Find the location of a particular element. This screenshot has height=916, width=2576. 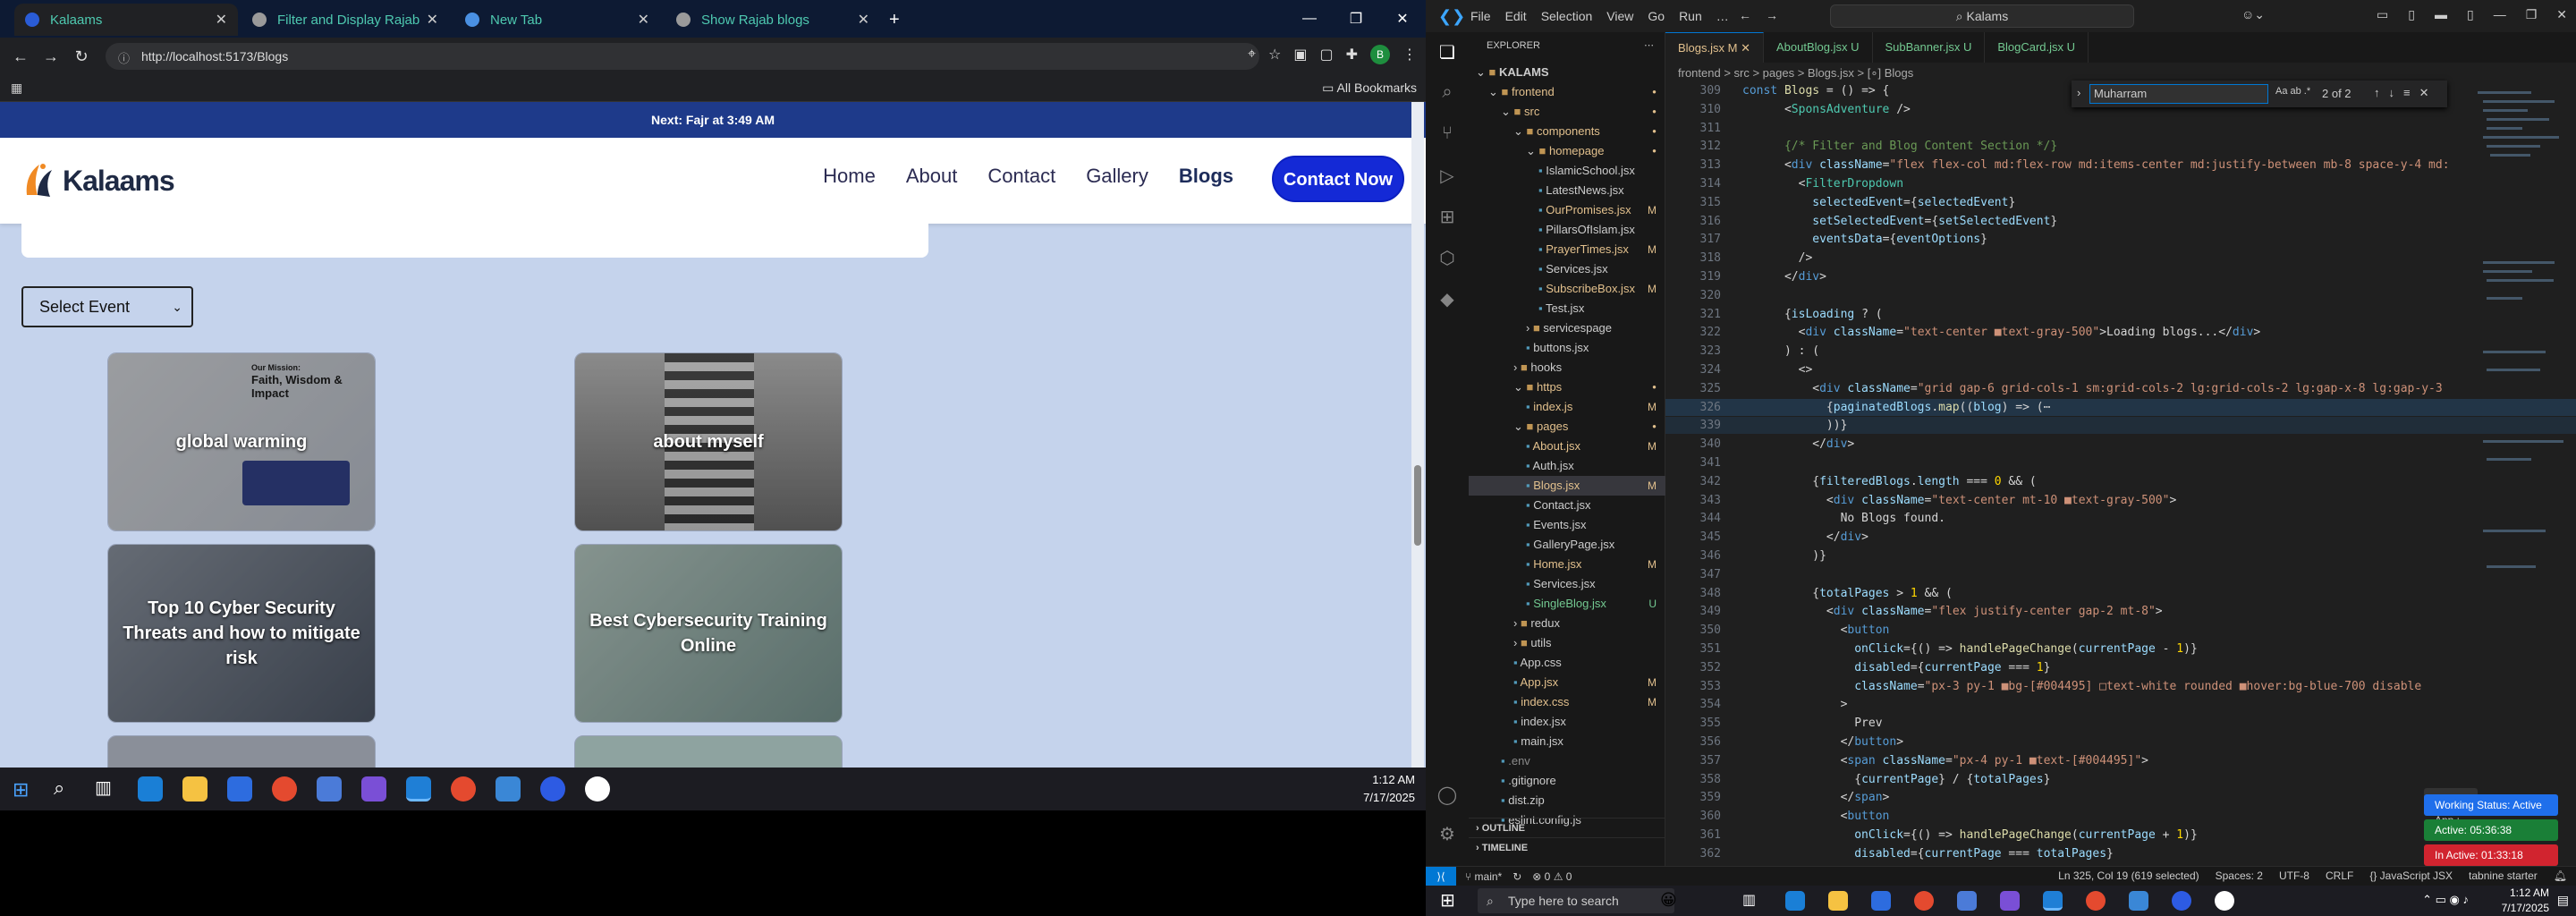

sidebar-toggle-icon: ▯ is located at coordinates (2411, 14).